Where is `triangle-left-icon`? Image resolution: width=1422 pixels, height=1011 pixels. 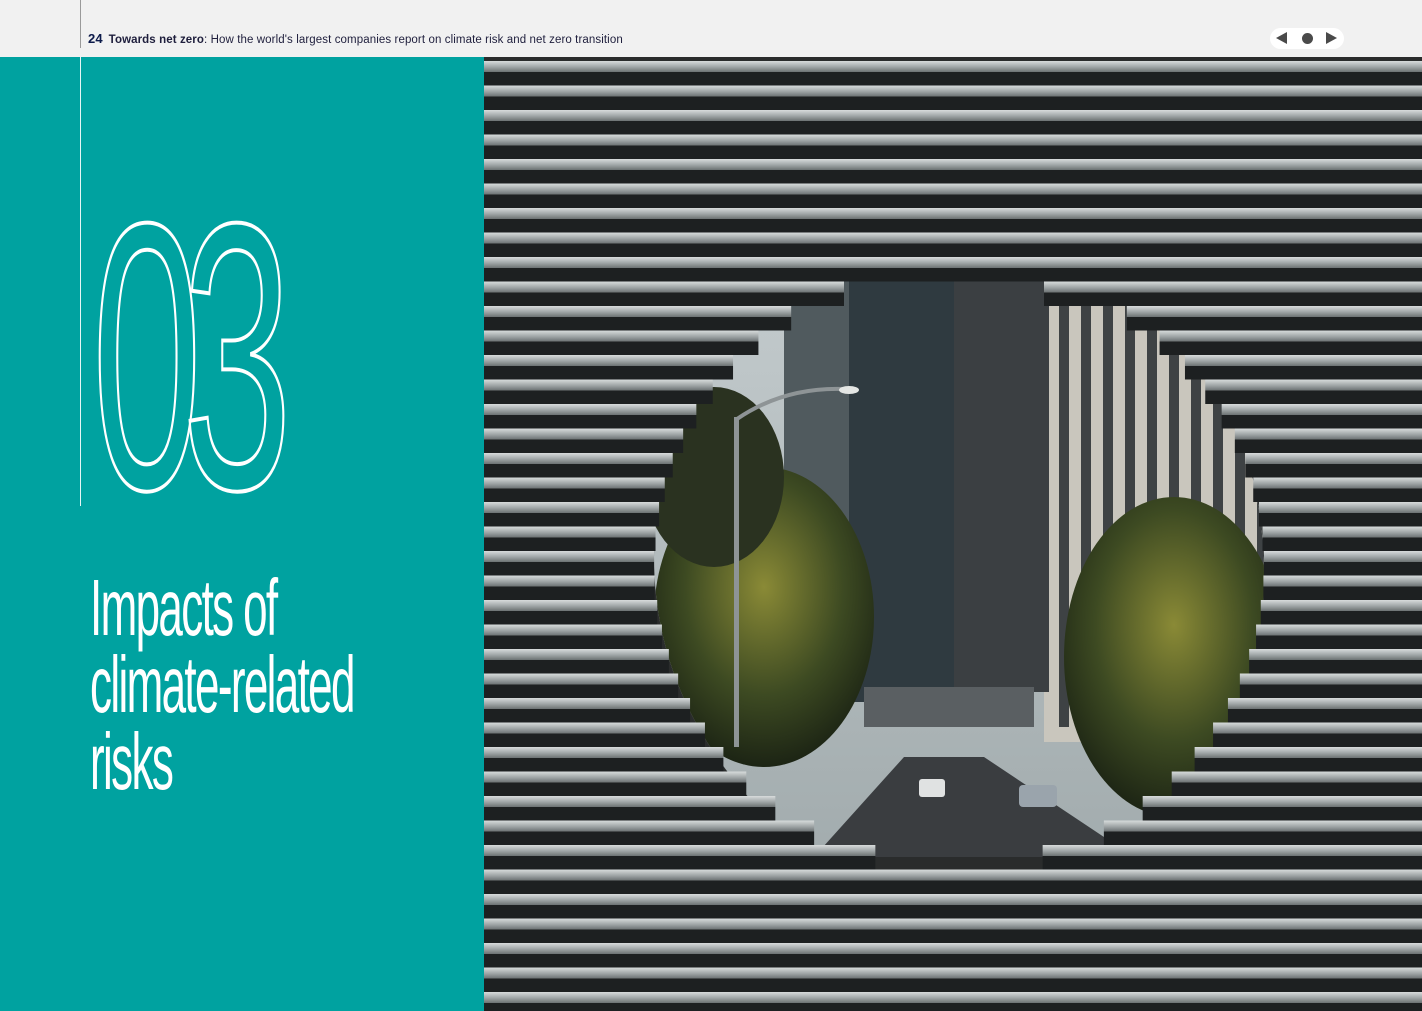
triangle-left-icon is located at coordinates (1281, 38).